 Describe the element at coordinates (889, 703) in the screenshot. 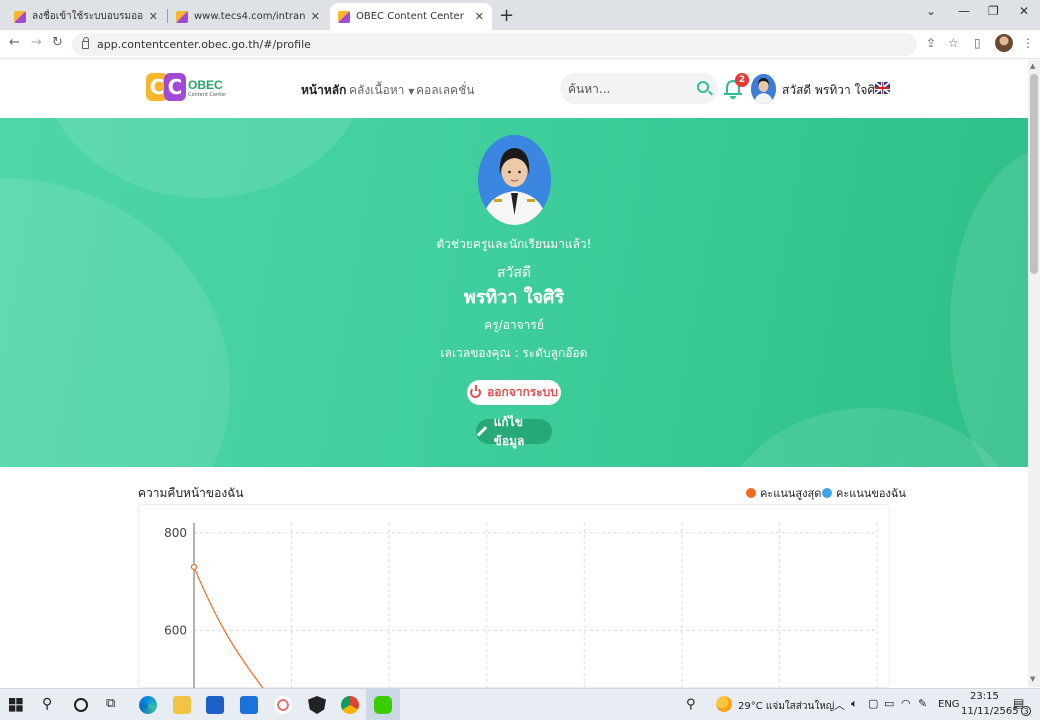

I see `battery-icon: ▭` at that location.